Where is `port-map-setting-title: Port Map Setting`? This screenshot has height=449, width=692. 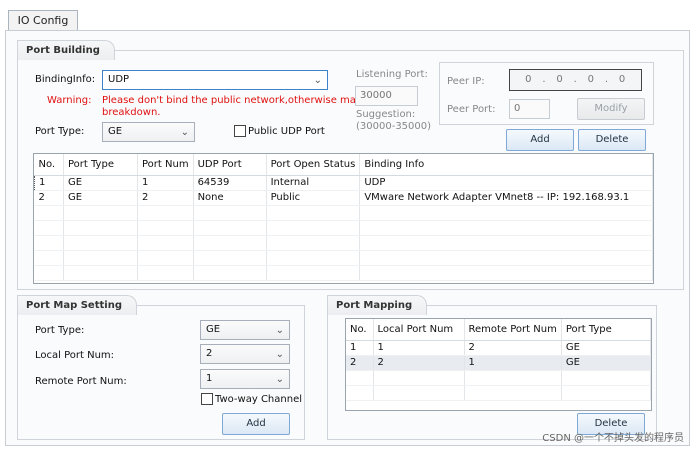
port-map-setting-title: Port Map Setting is located at coordinates (77, 305).